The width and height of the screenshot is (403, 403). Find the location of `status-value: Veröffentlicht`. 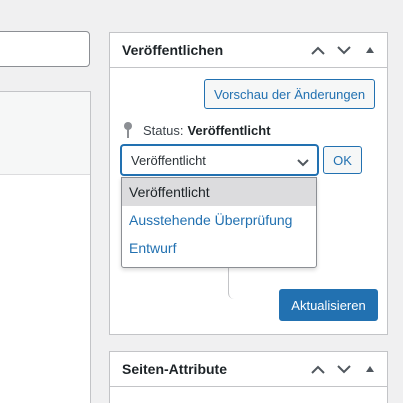

status-value: Veröffentlicht is located at coordinates (229, 130).